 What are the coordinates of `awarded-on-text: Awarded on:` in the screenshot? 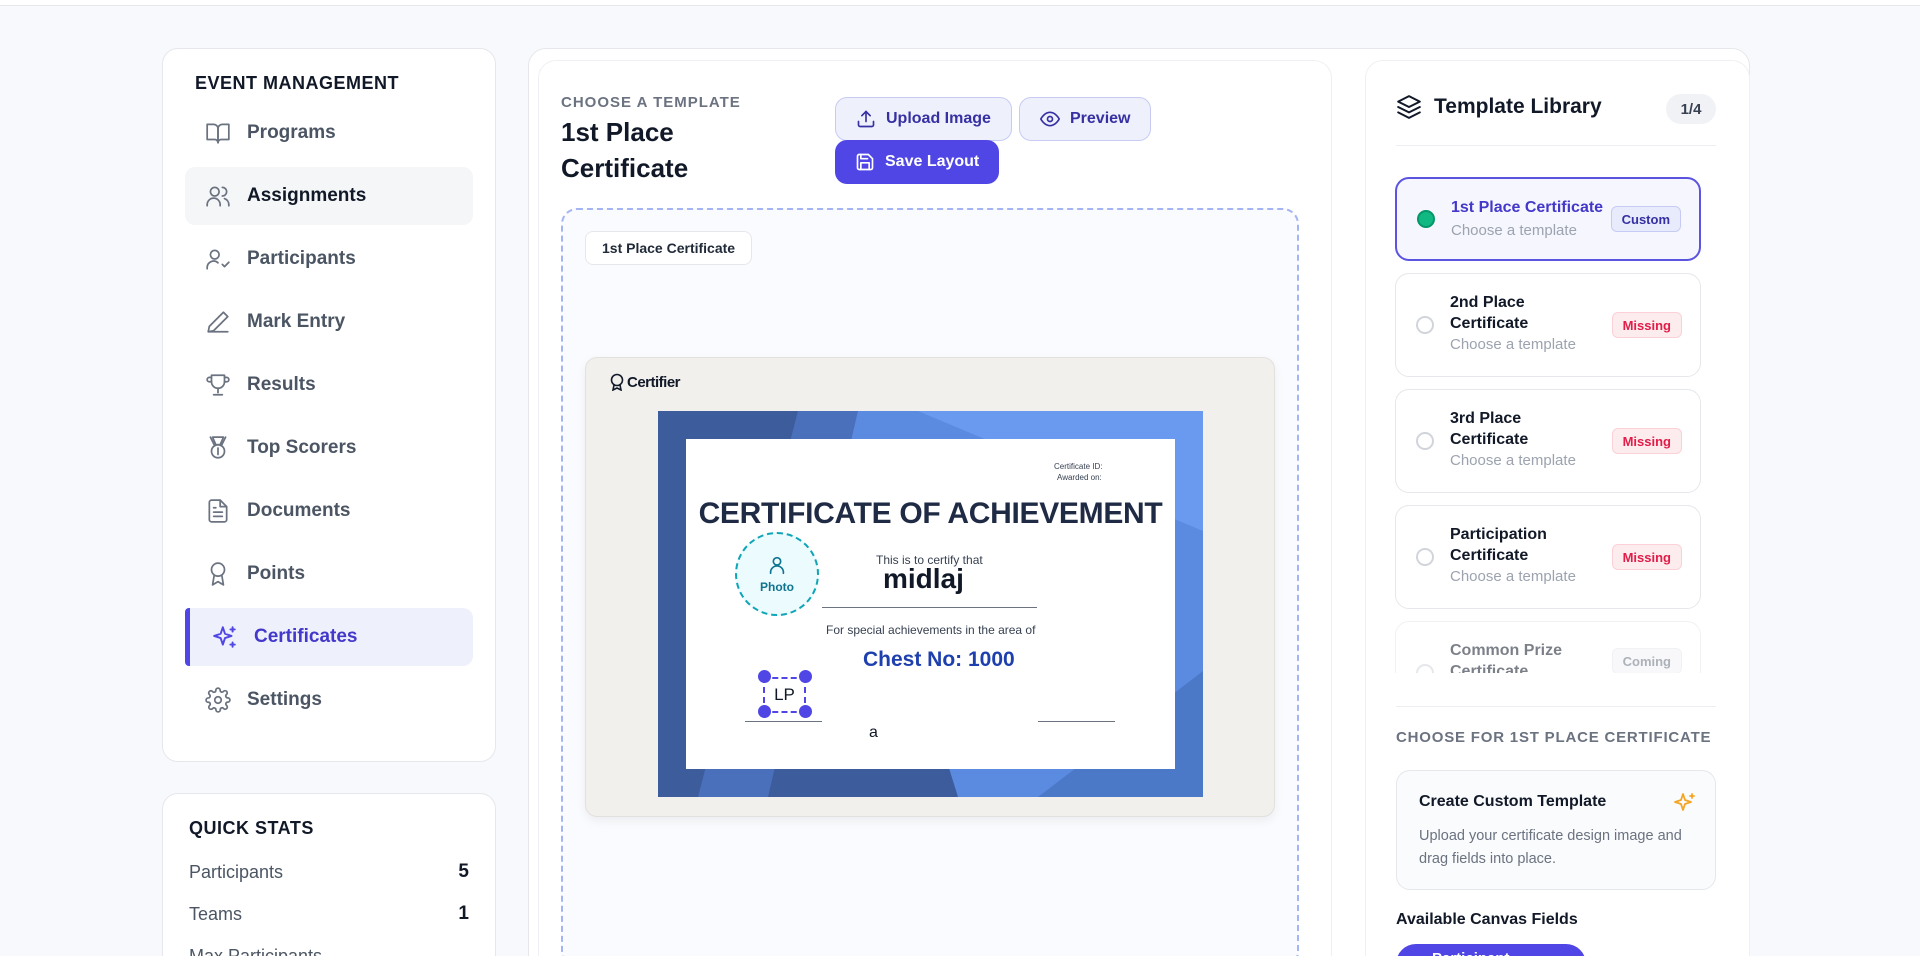 It's located at (1079, 477).